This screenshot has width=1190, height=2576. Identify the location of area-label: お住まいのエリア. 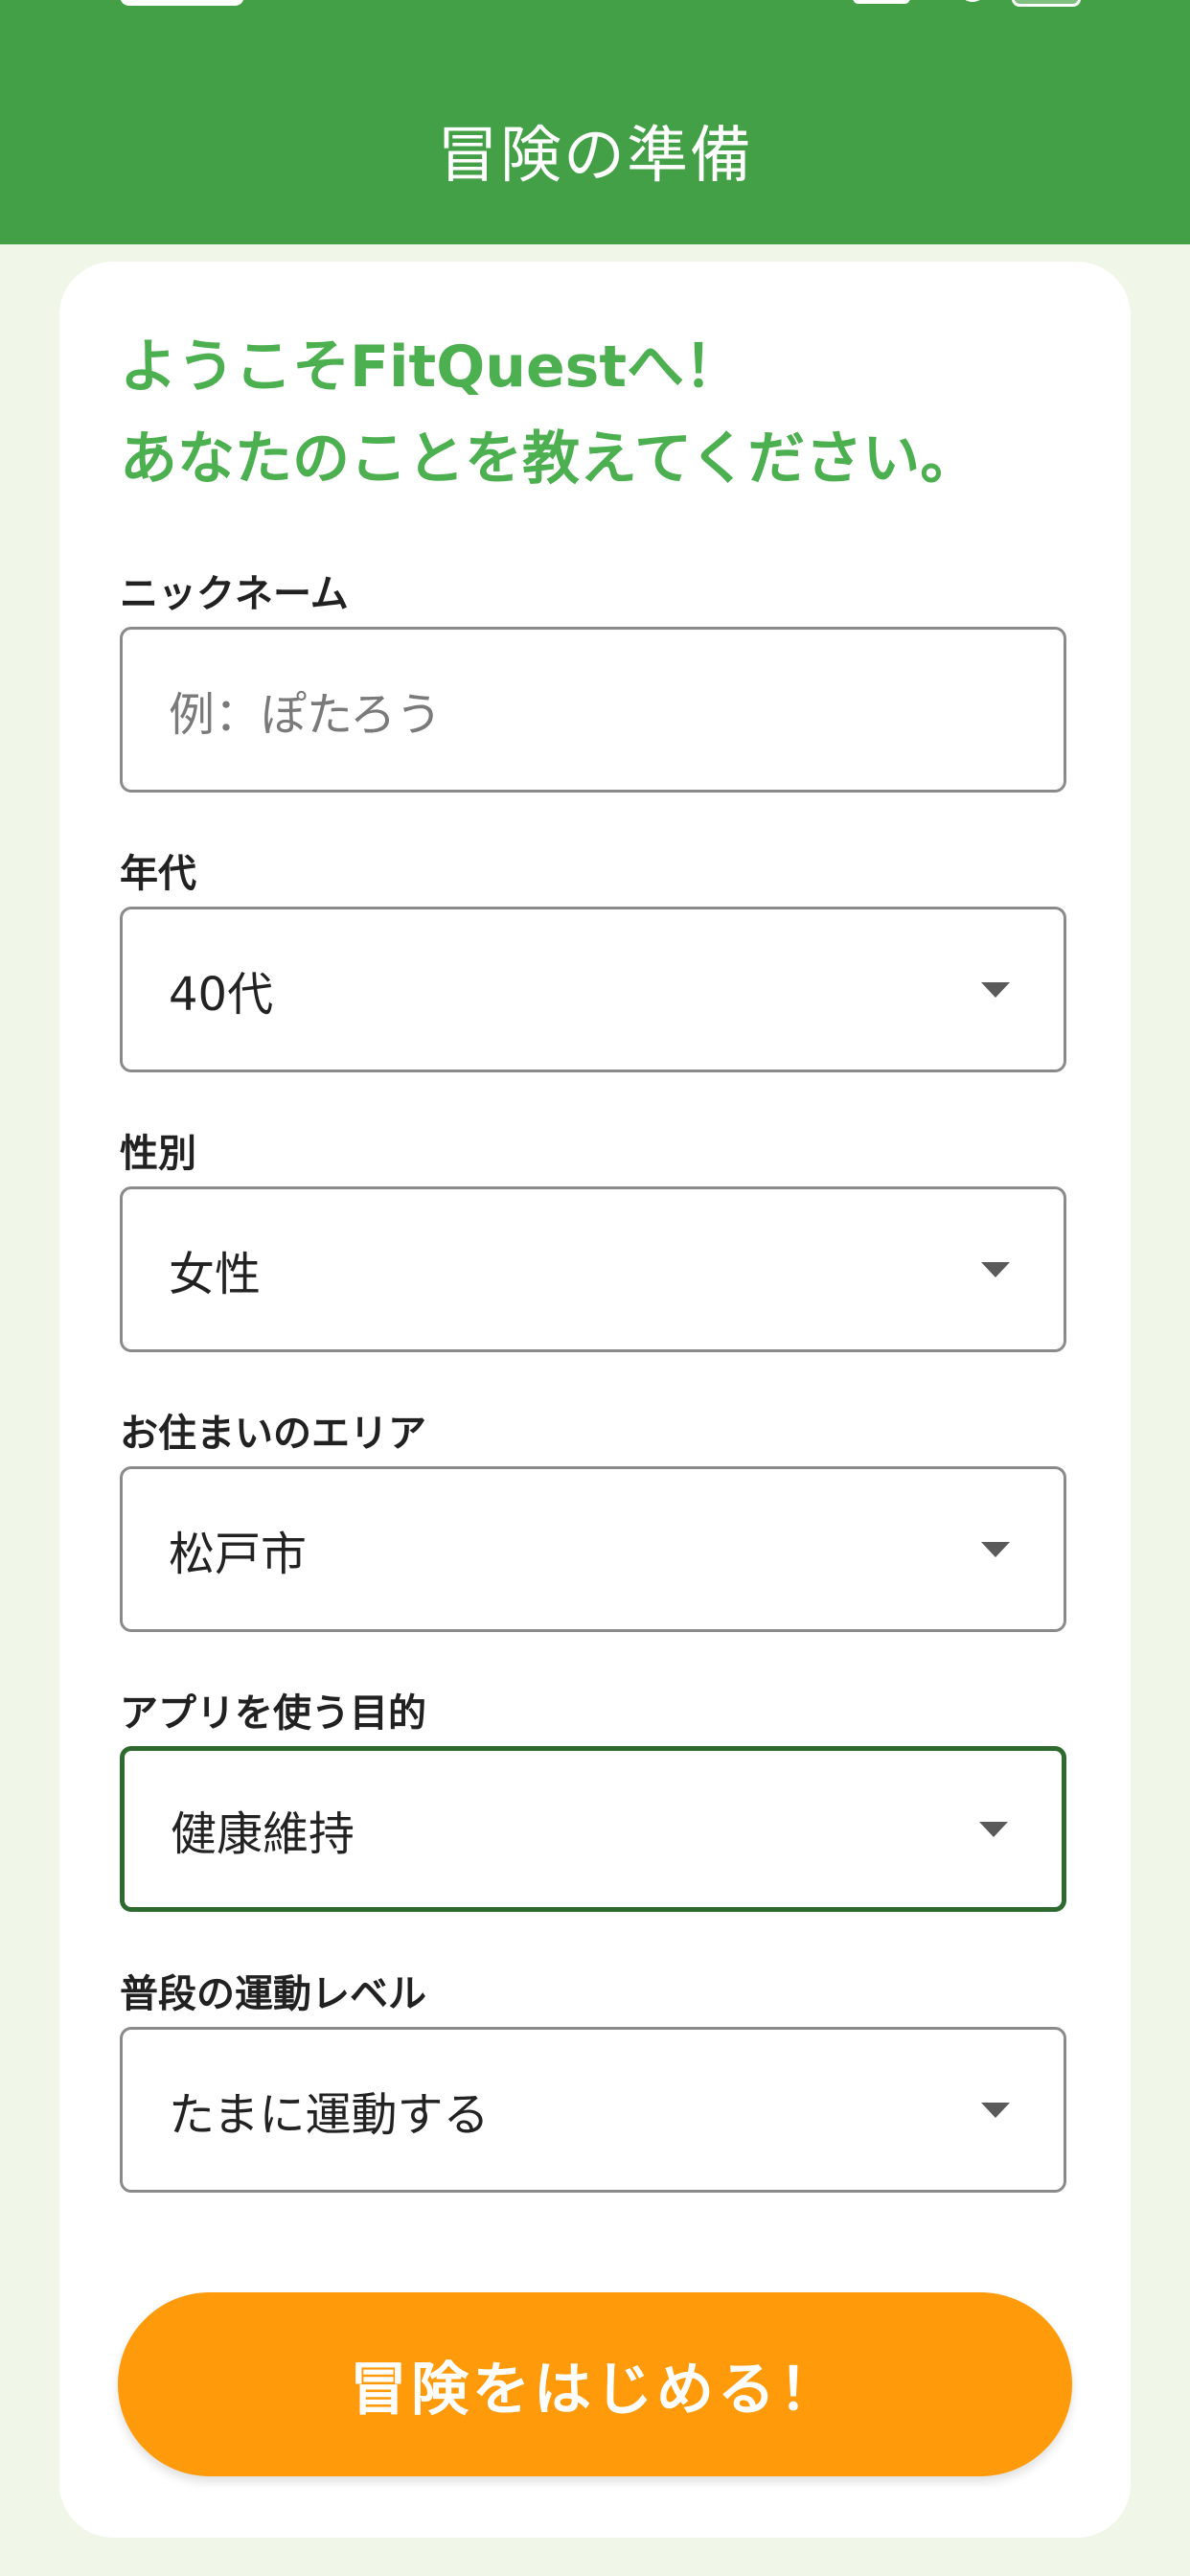
(273, 1434).